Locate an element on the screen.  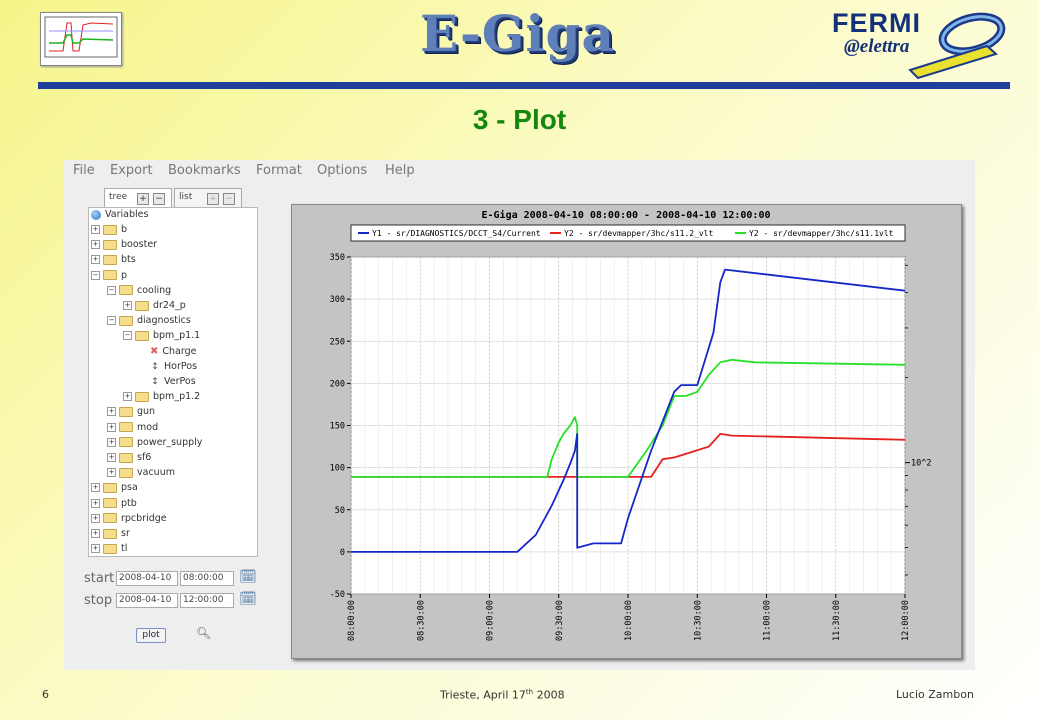
start-label: start is located at coordinates (99, 578).